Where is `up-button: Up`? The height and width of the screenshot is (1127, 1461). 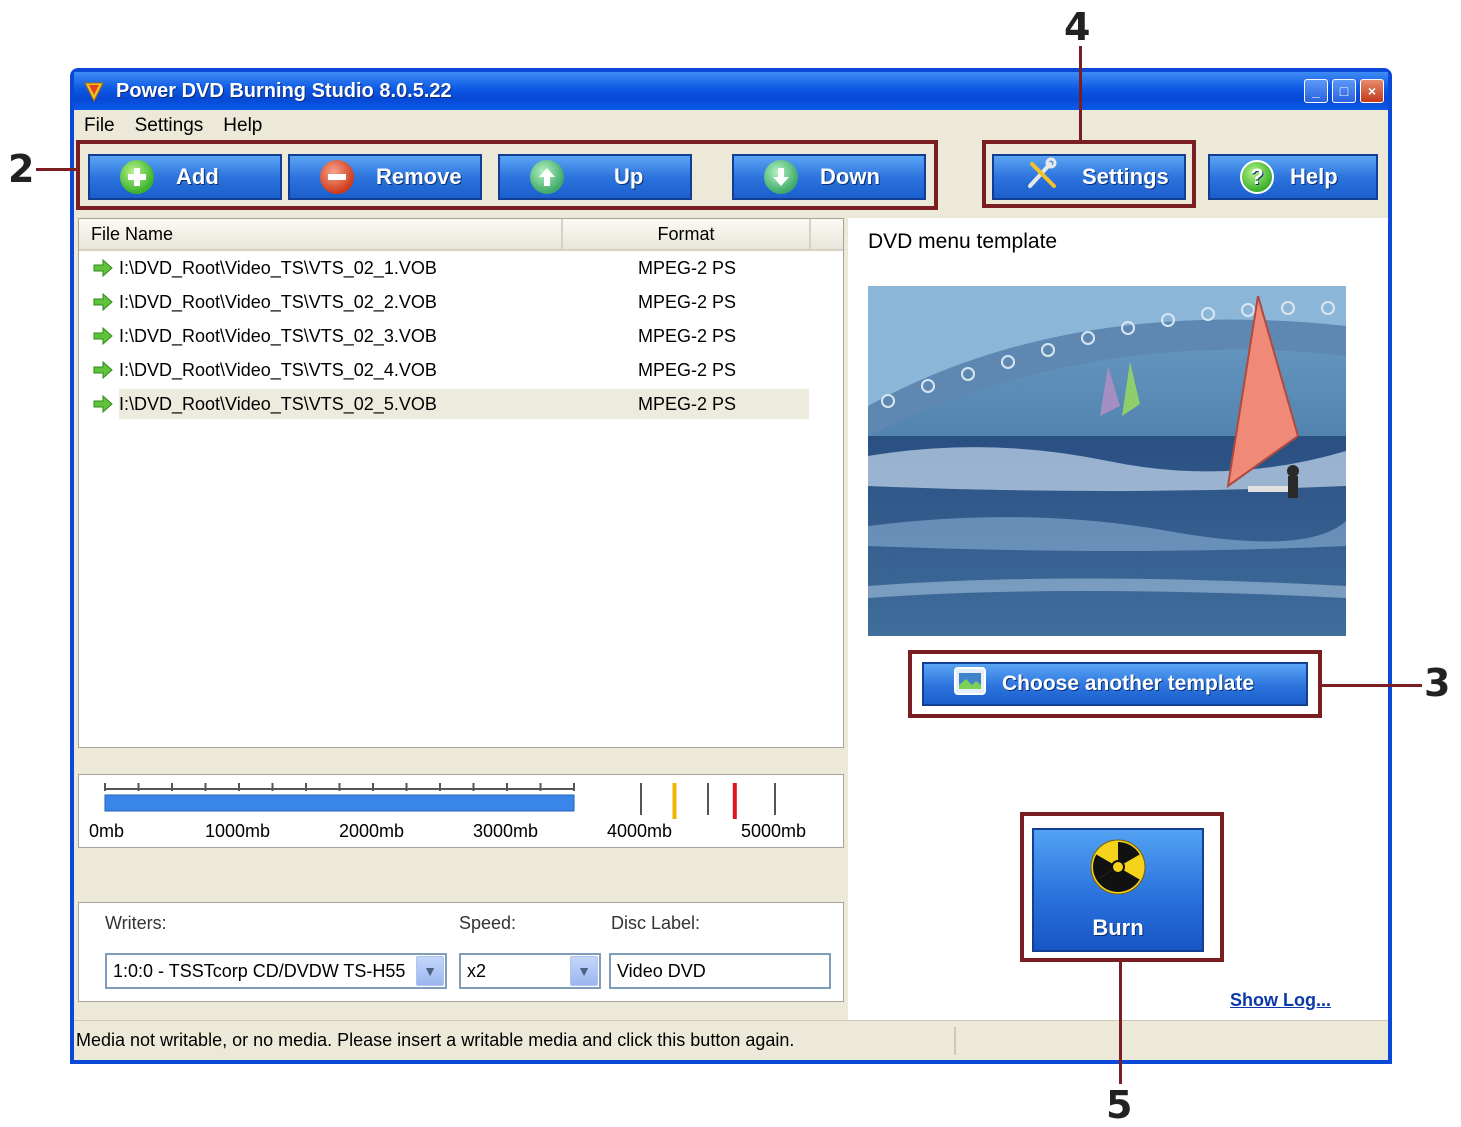 up-button: Up is located at coordinates (595, 177).